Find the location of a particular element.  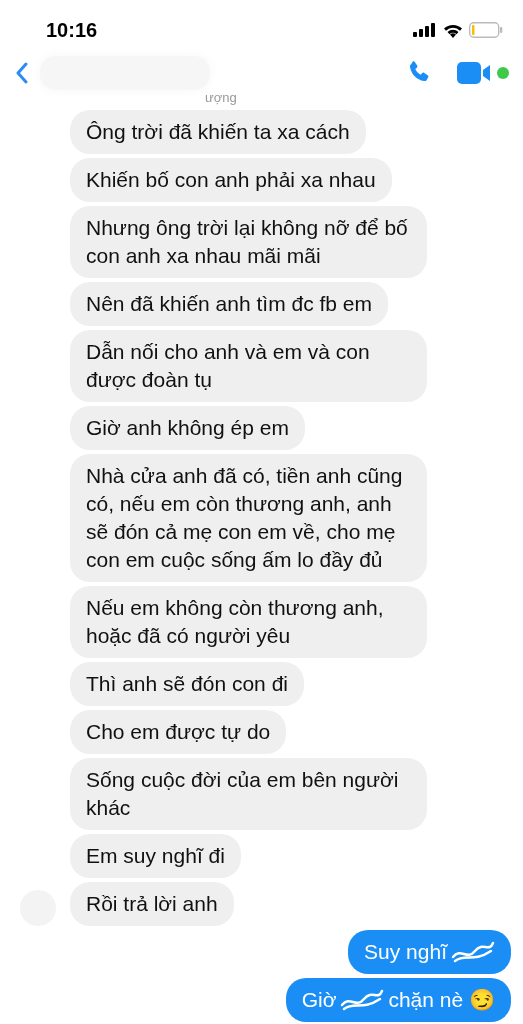

message-text: Suy nghĩ is located at coordinates (405, 952).